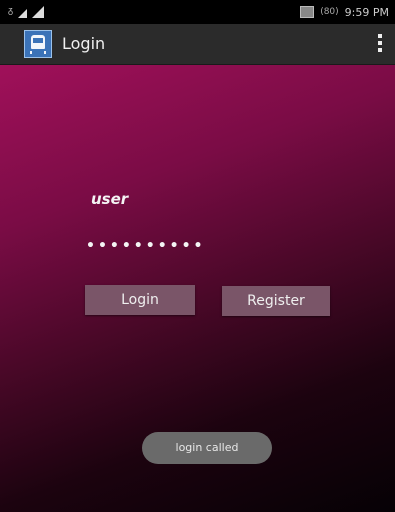 This screenshot has height=512, width=395. I want to click on status-right-icons: (80) 9:59 PM, so click(344, 12).